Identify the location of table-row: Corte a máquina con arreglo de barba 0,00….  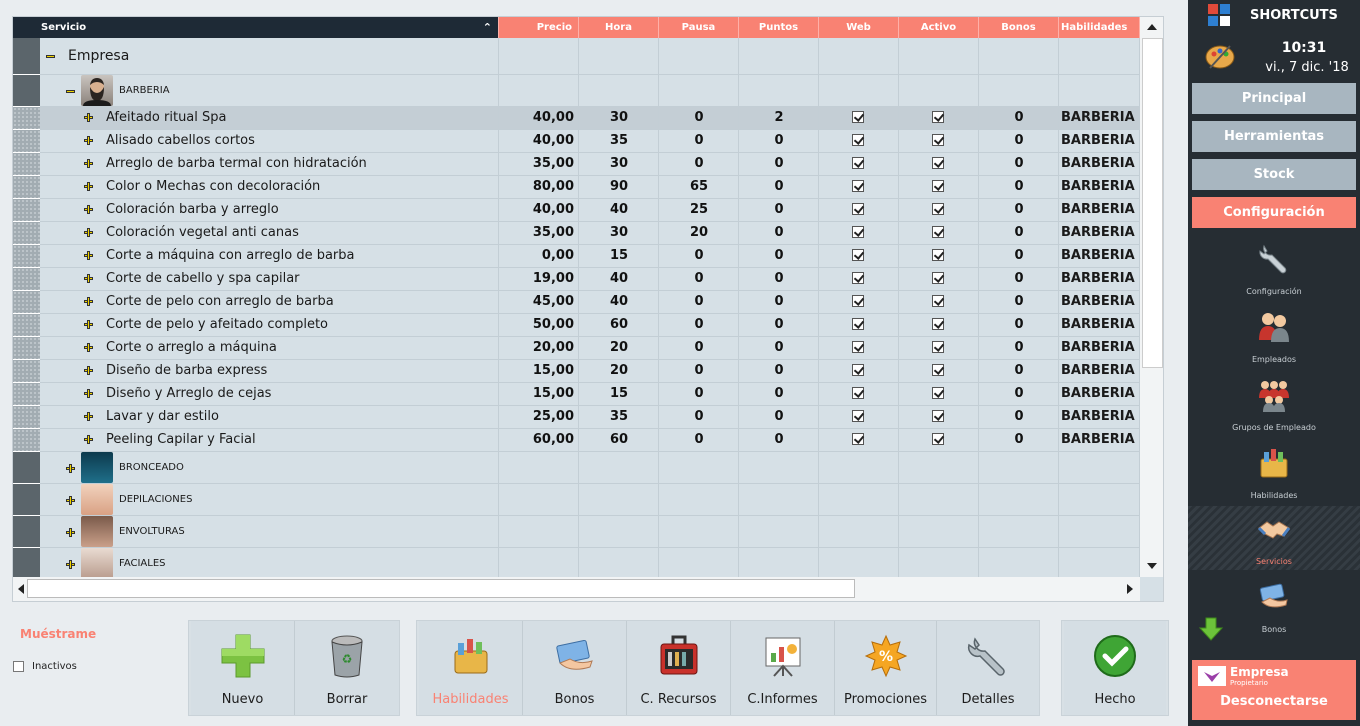
(590, 256).